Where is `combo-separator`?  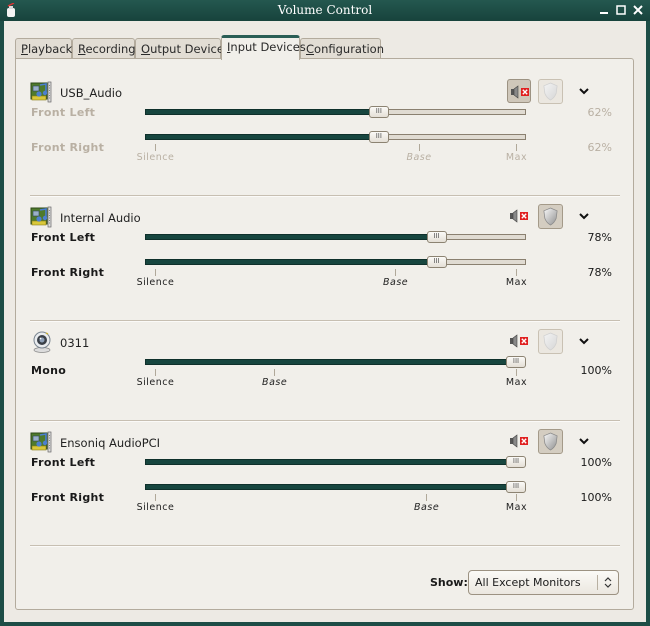 combo-separator is located at coordinates (597, 582).